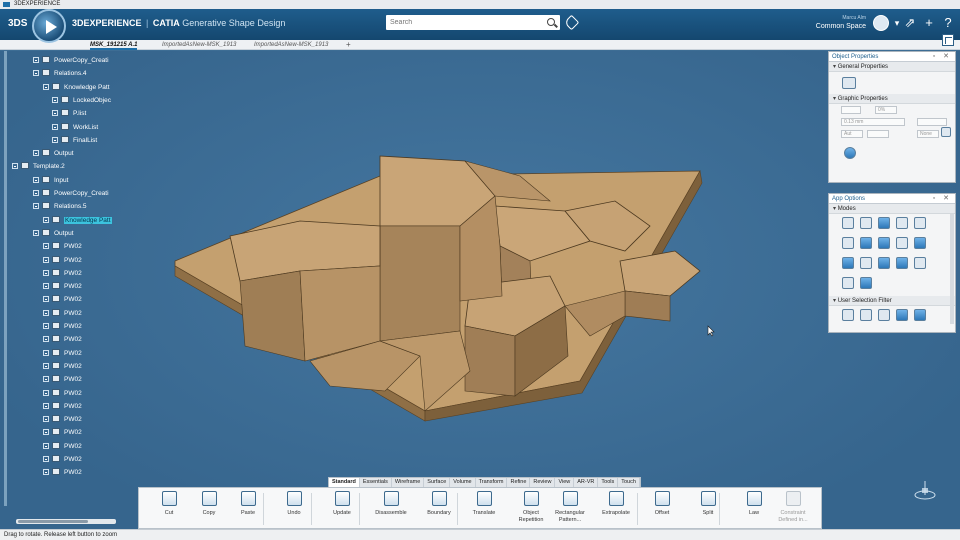 The height and width of the screenshot is (540, 960). Describe the element at coordinates (754, 504) in the screenshot. I see `law-button: Law` at that location.